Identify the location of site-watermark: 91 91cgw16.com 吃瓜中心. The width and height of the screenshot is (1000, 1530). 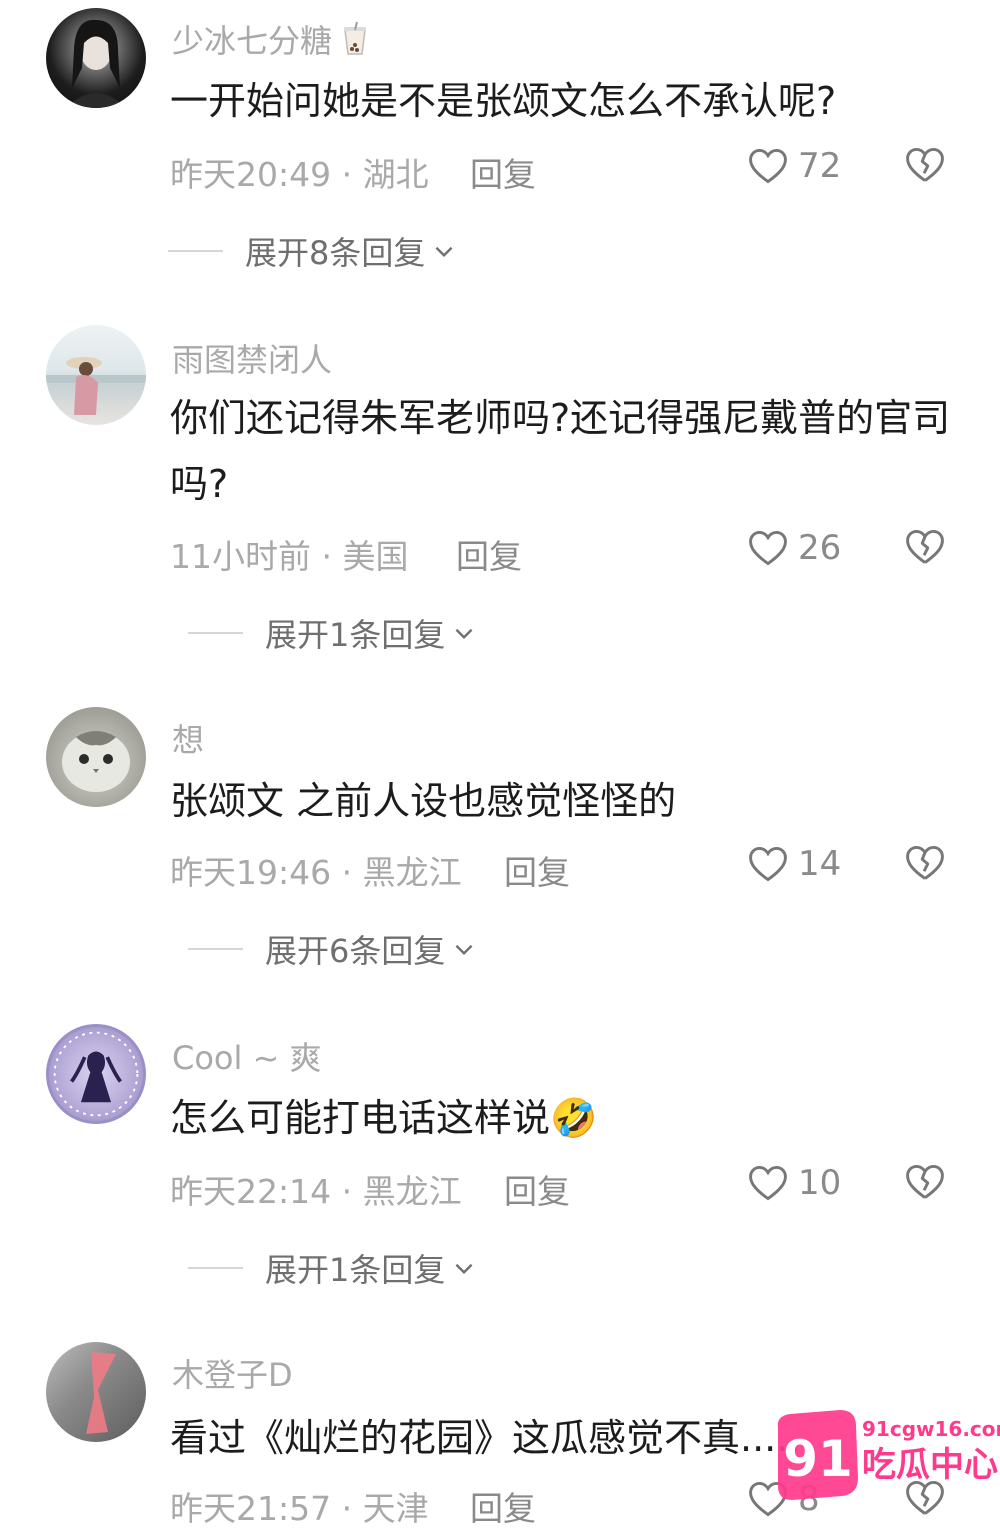
(885, 1453).